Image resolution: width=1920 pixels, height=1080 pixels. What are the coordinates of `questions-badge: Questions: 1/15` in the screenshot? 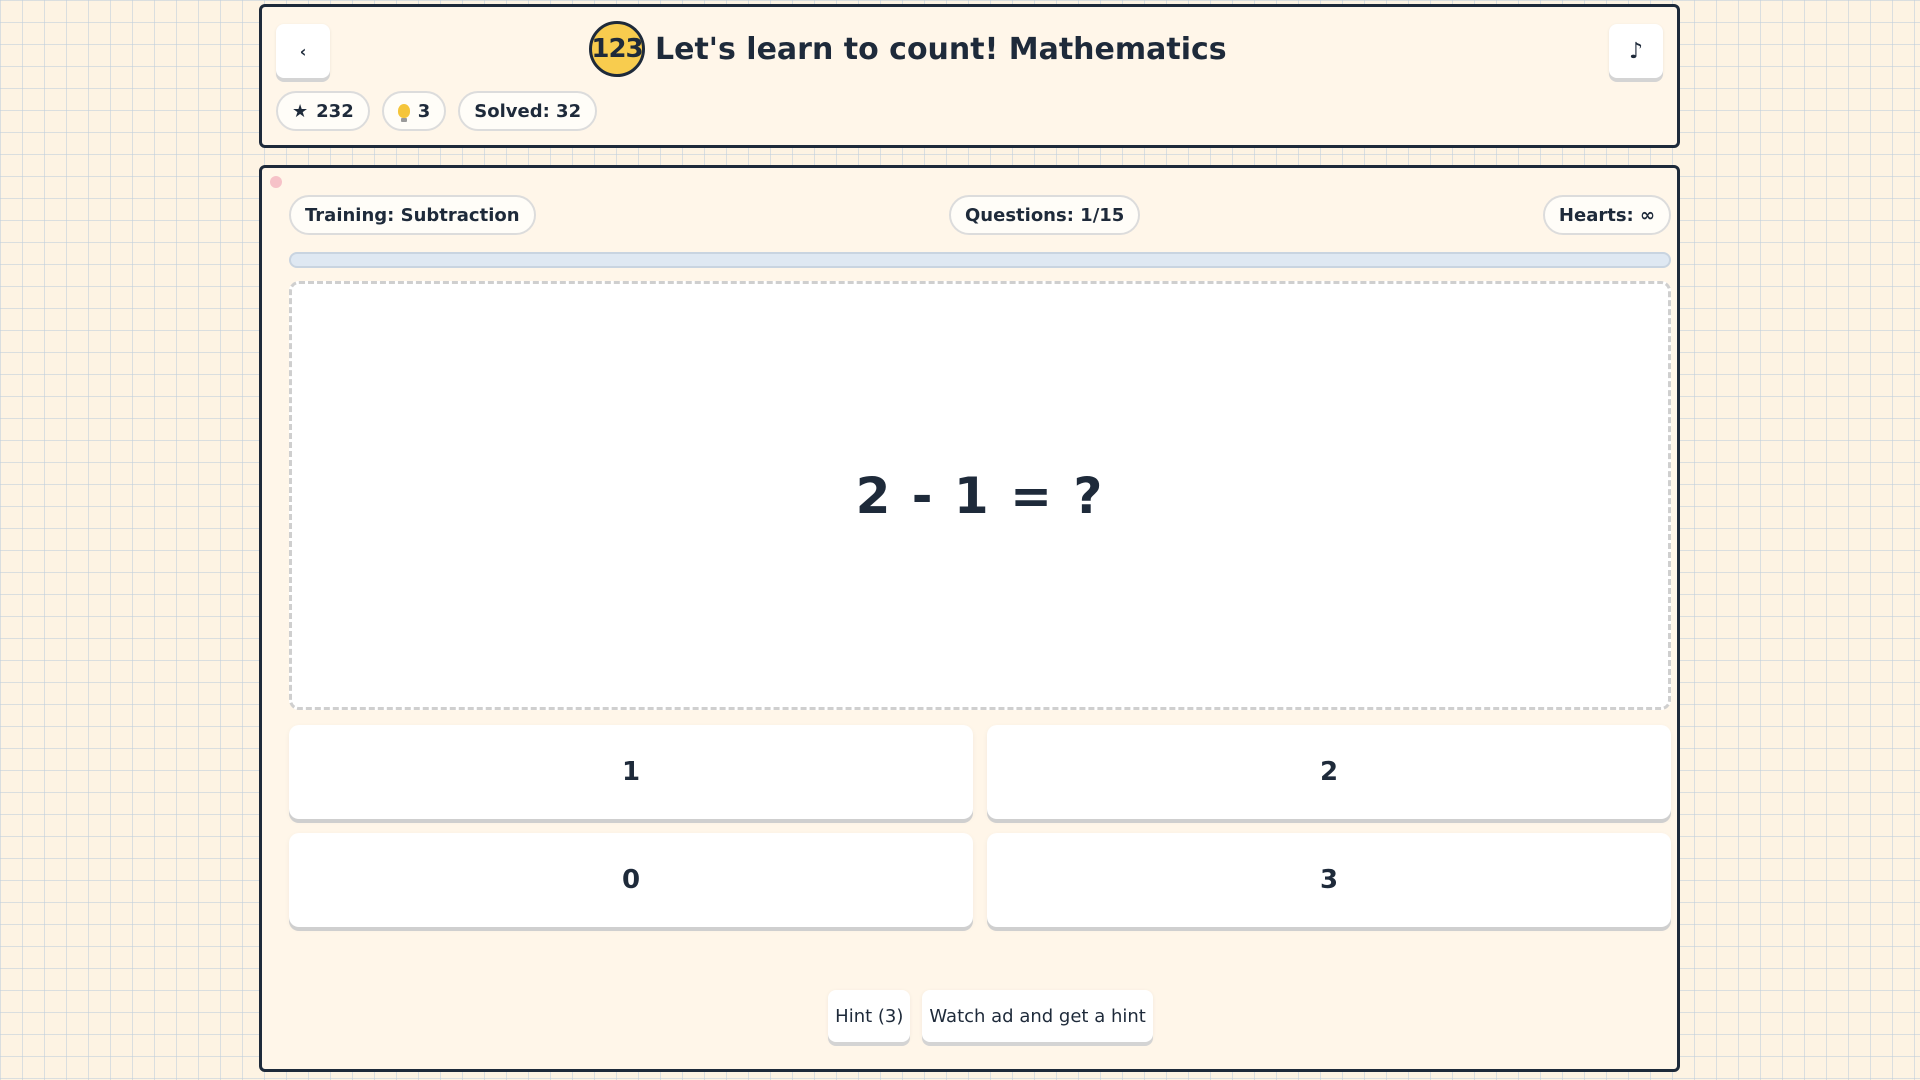 It's located at (1045, 215).